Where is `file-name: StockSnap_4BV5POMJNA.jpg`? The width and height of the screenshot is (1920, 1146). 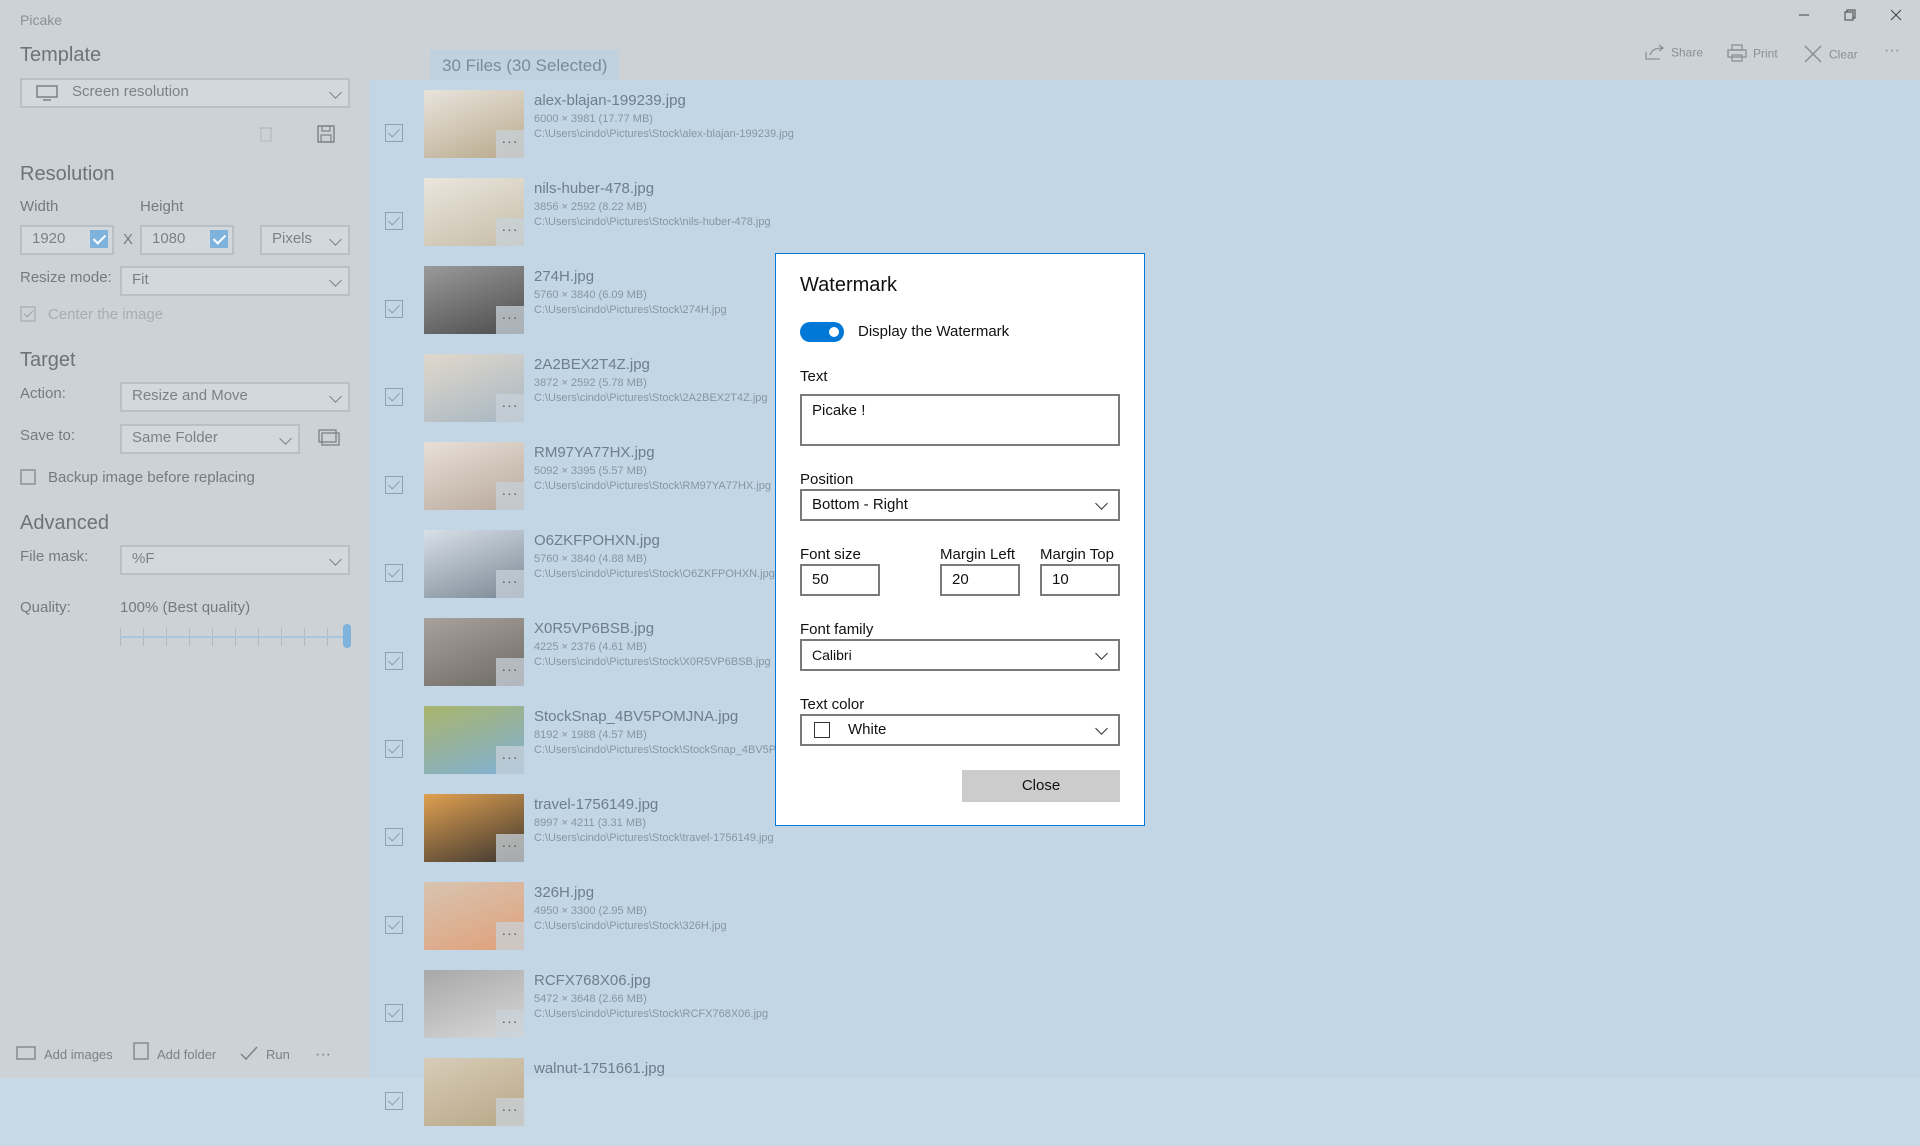
file-name: StockSnap_4BV5POMJNA.jpg is located at coordinates (636, 716).